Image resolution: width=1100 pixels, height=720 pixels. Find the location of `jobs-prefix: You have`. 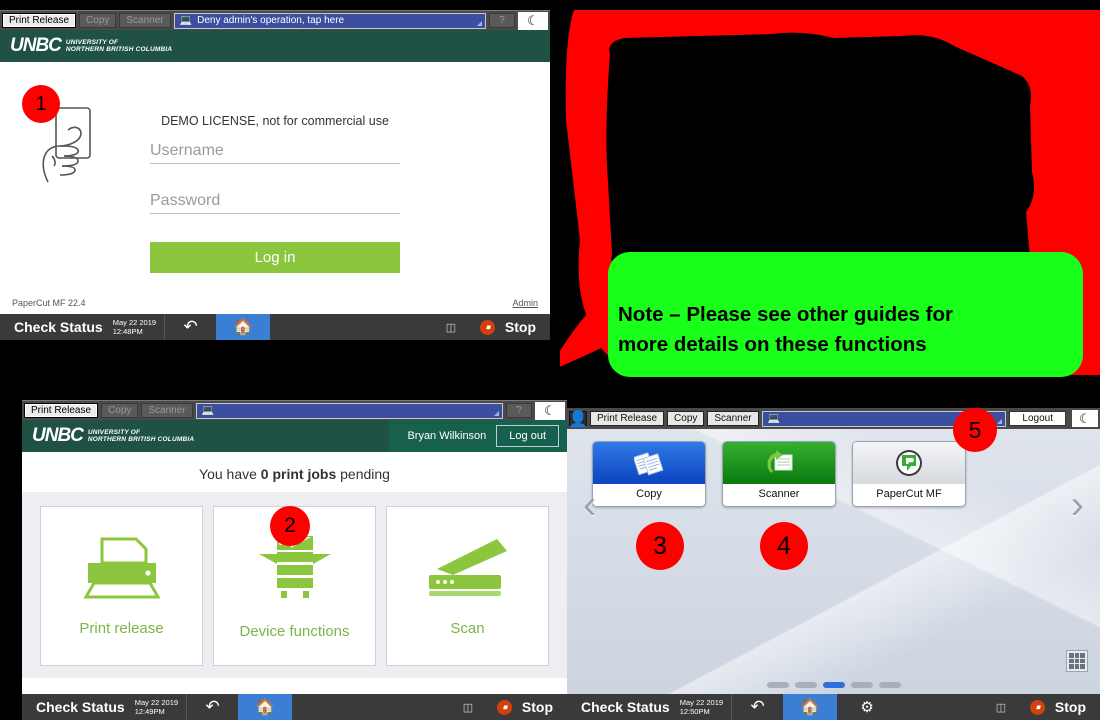

jobs-prefix: You have is located at coordinates (230, 474).